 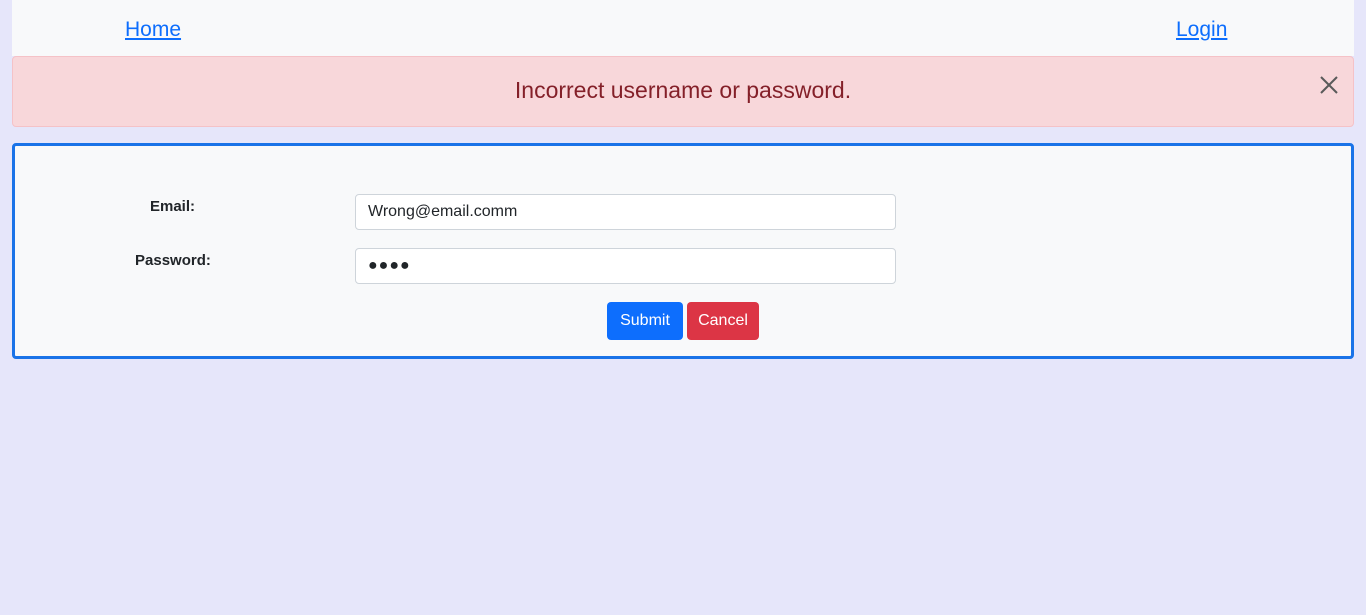 I want to click on error-alert: Incorrect username or password., so click(x=683, y=91).